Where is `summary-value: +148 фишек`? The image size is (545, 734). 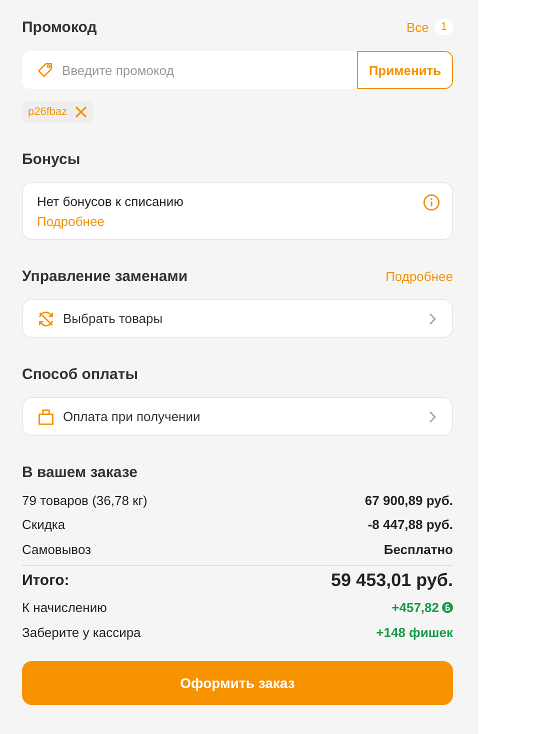
summary-value: +148 фишек is located at coordinates (414, 632).